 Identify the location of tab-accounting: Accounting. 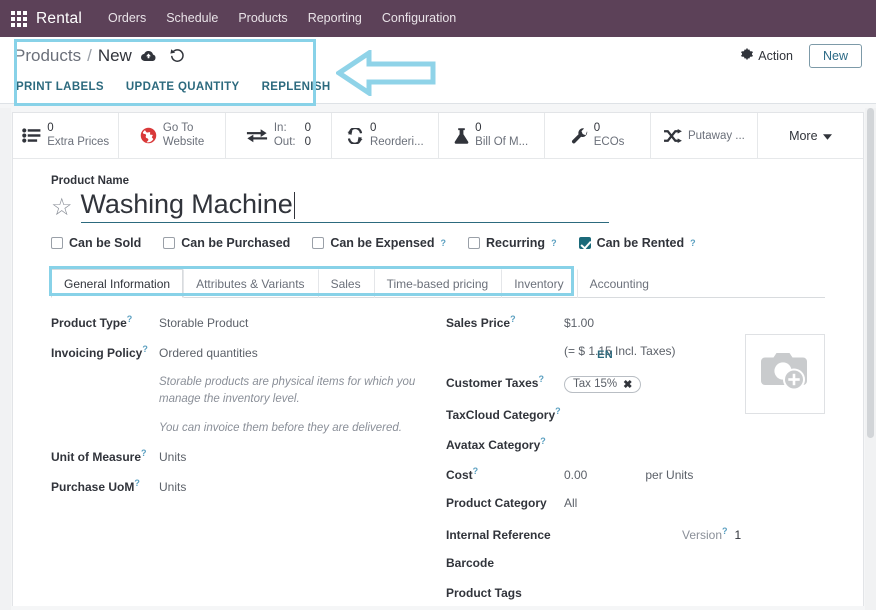
(619, 284).